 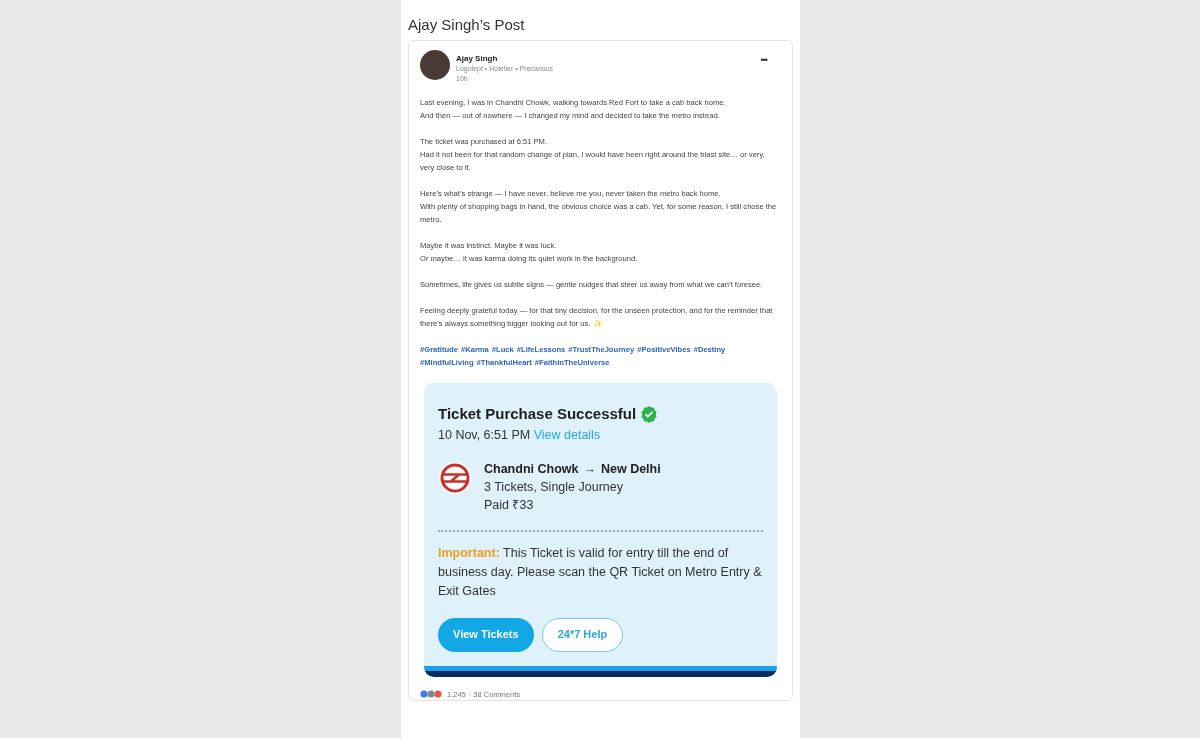 I want to click on metro-logo-icon, so click(x=455, y=477).